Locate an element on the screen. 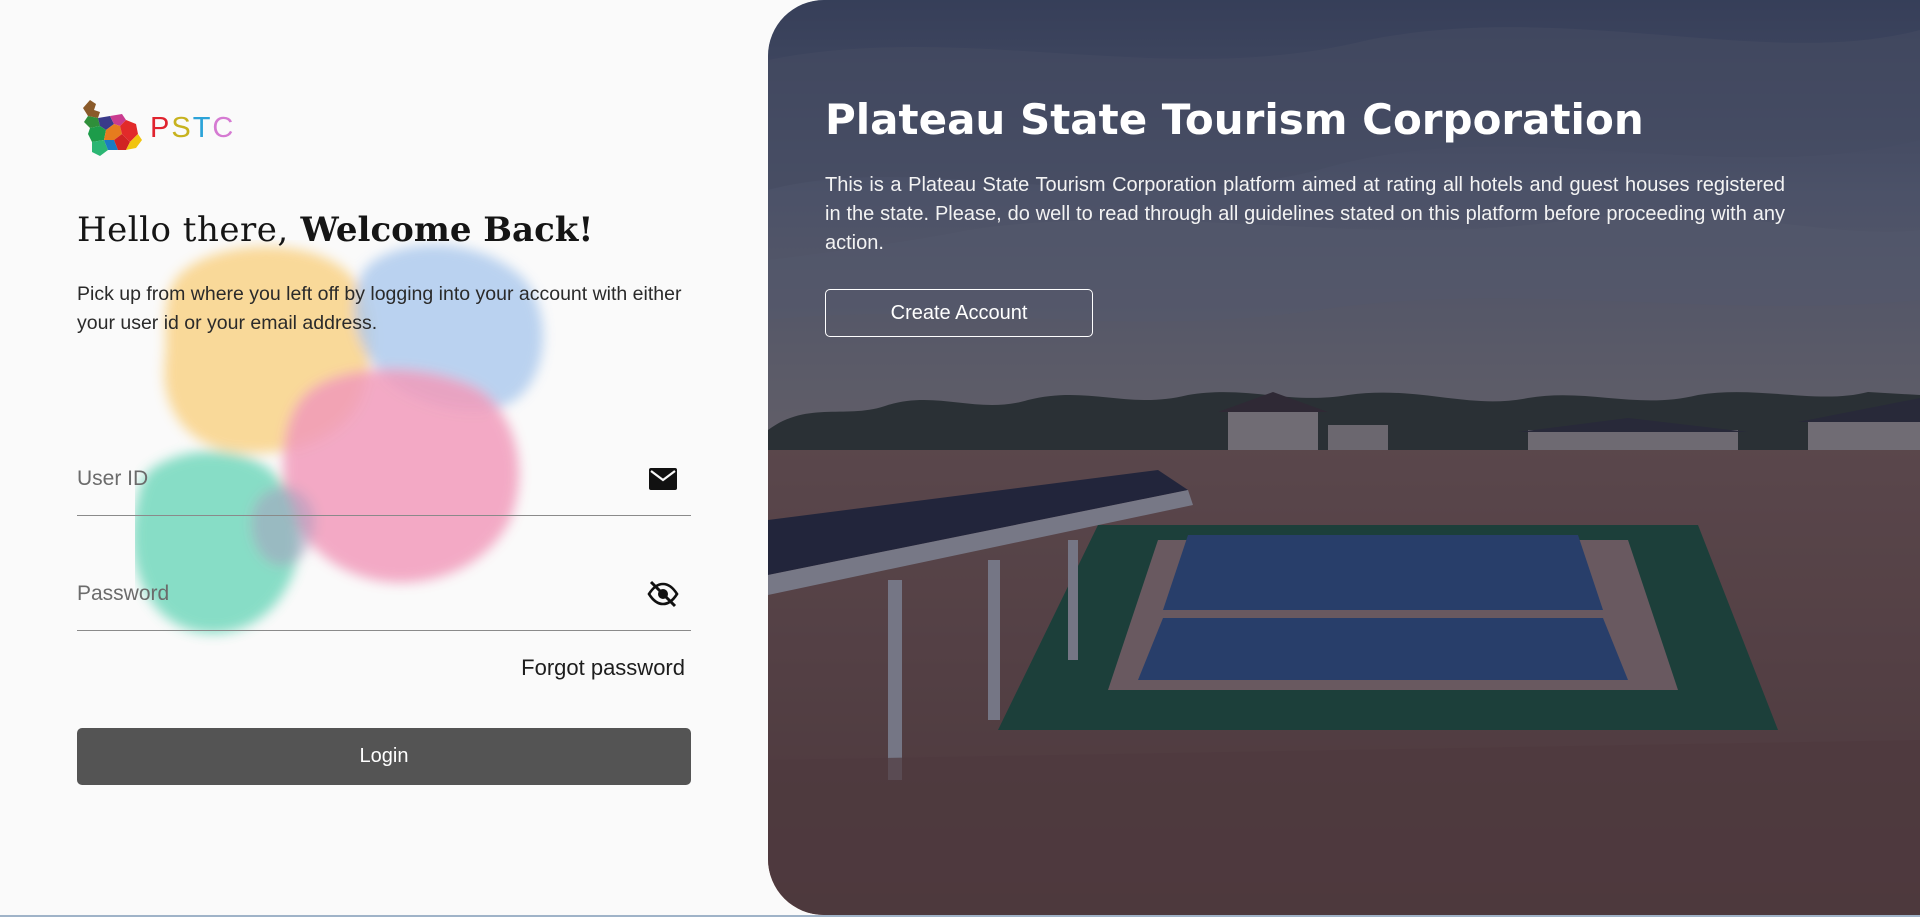 Image resolution: width=1920 pixels, height=917 pixels. plateau-map-icon is located at coordinates (112, 128).